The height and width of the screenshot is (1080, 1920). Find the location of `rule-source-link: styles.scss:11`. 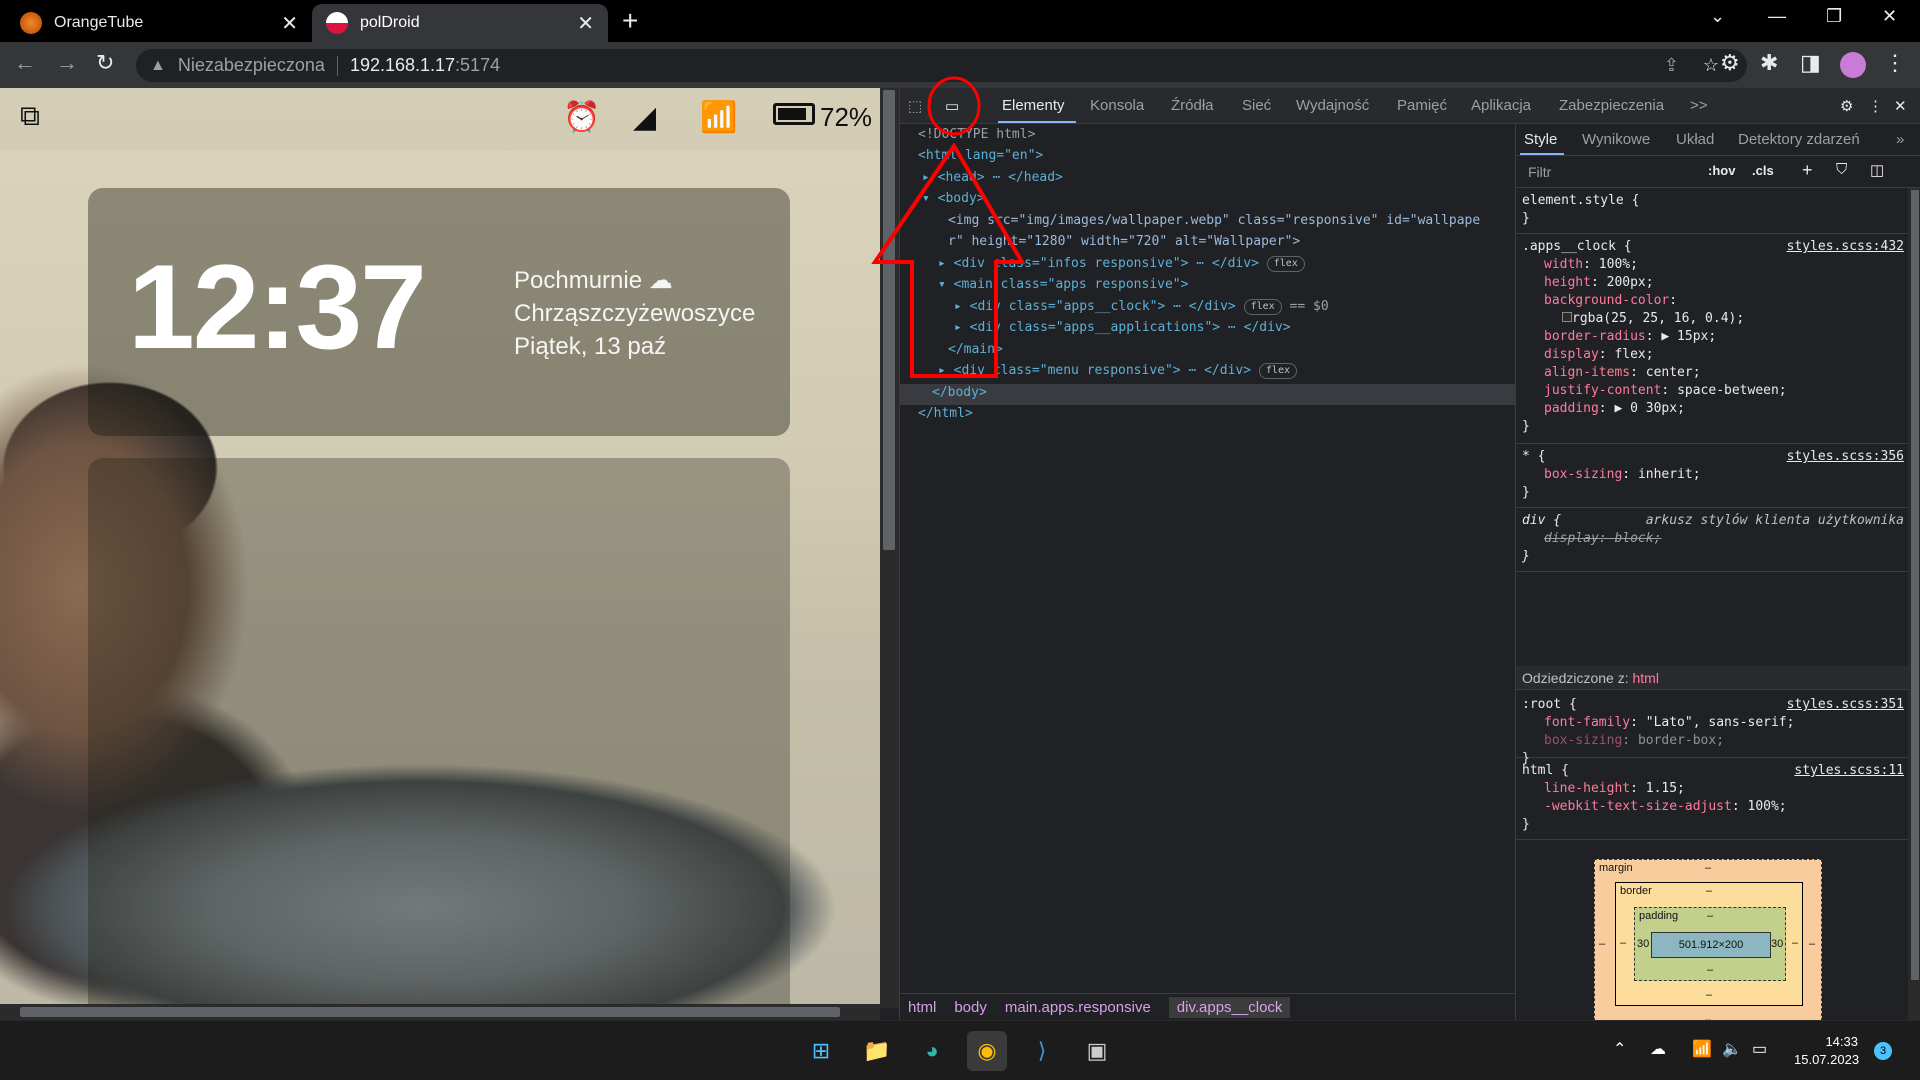

rule-source-link: styles.scss:11 is located at coordinates (1849, 771).